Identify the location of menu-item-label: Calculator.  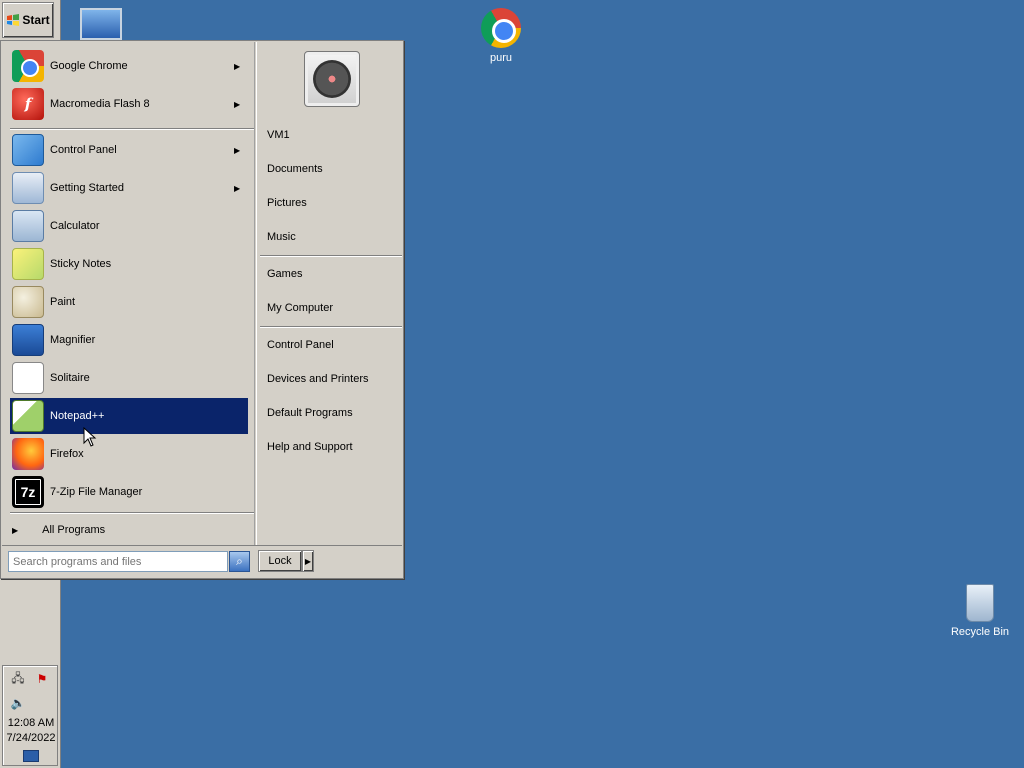
(75, 226).